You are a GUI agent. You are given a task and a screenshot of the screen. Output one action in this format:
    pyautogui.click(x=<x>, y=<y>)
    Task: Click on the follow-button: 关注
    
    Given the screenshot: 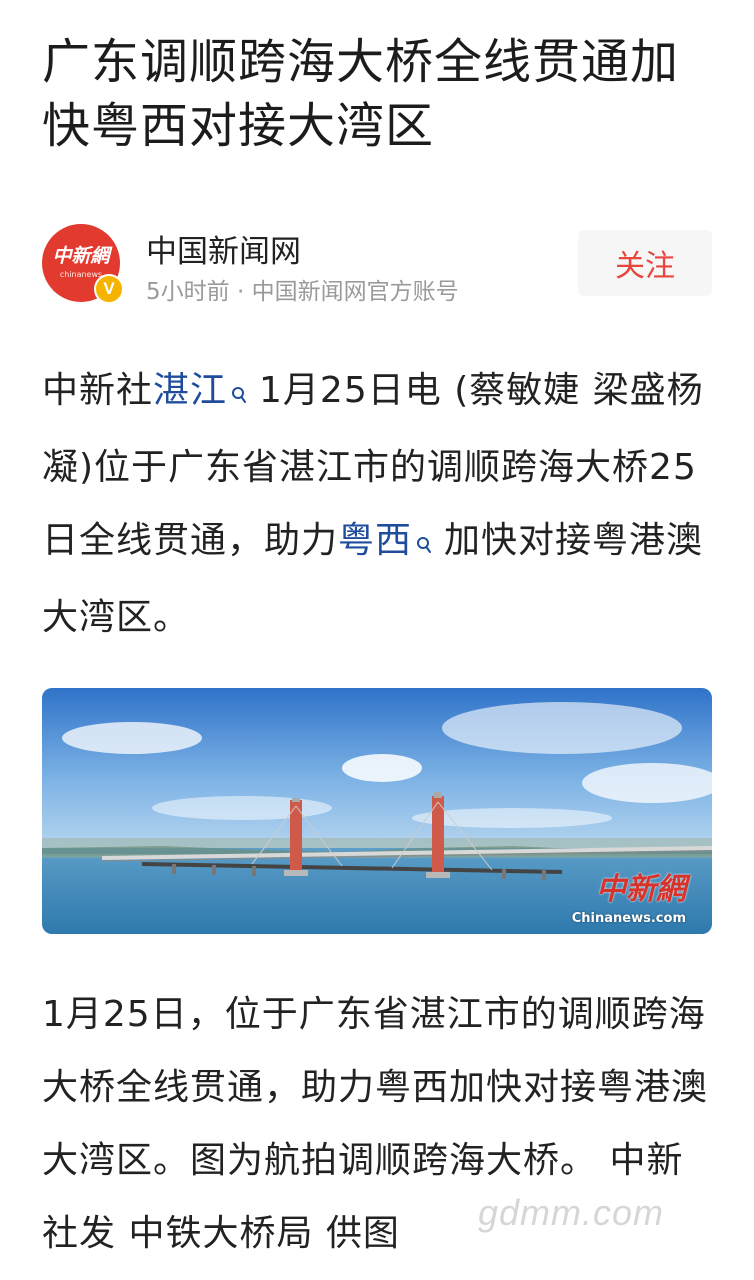 What is the action you would take?
    pyautogui.click(x=645, y=263)
    